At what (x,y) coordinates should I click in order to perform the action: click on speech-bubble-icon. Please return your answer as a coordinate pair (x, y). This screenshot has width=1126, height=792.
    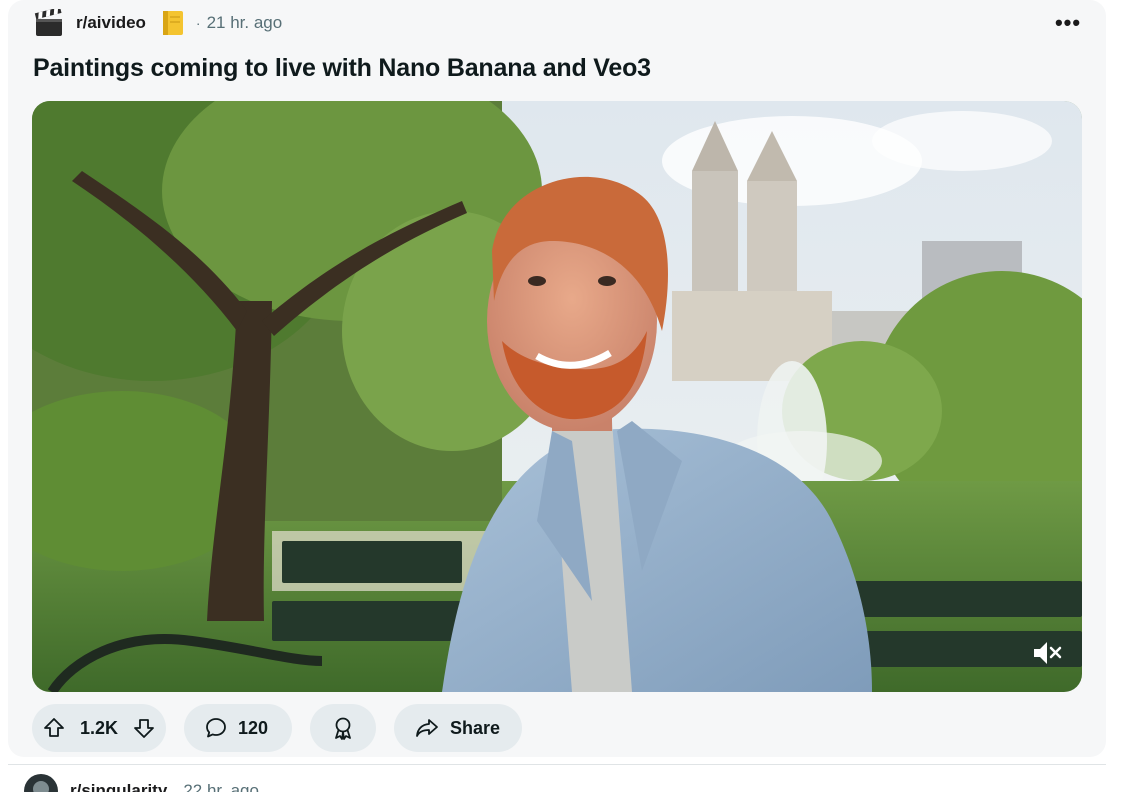
    Looking at the image, I should click on (216, 728).